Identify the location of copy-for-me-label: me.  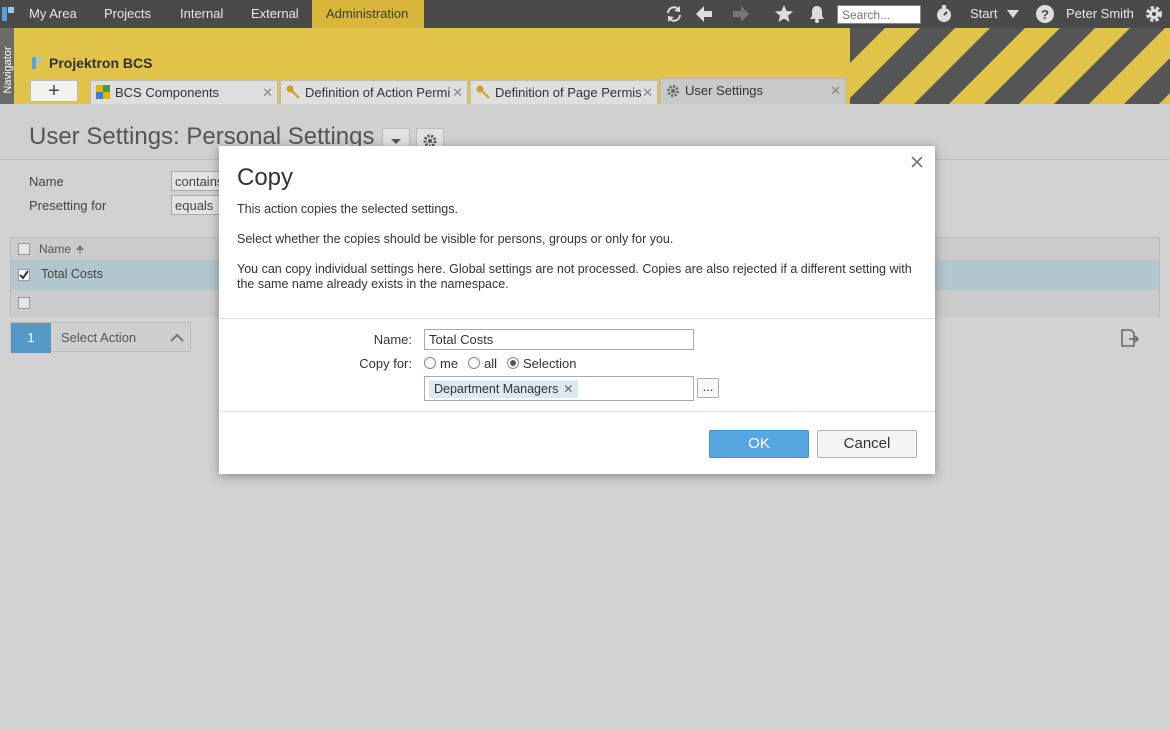
(449, 363).